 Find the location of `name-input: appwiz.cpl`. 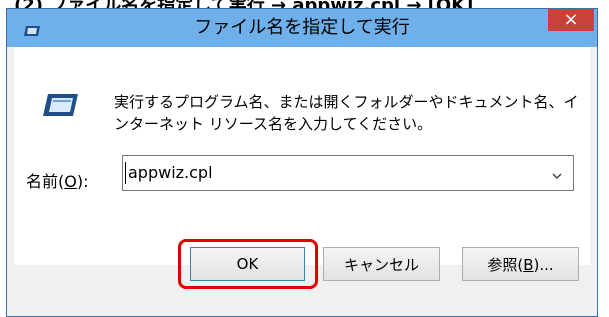

name-input: appwiz.cpl is located at coordinates (170, 173).